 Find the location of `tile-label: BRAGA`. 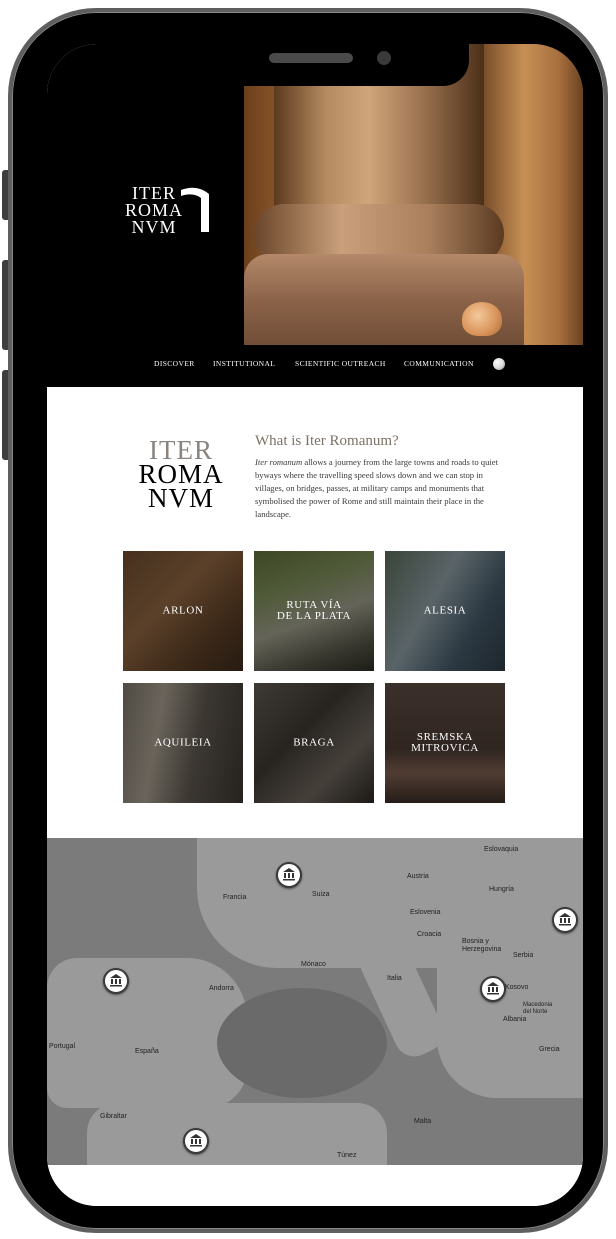

tile-label: BRAGA is located at coordinates (314, 742).